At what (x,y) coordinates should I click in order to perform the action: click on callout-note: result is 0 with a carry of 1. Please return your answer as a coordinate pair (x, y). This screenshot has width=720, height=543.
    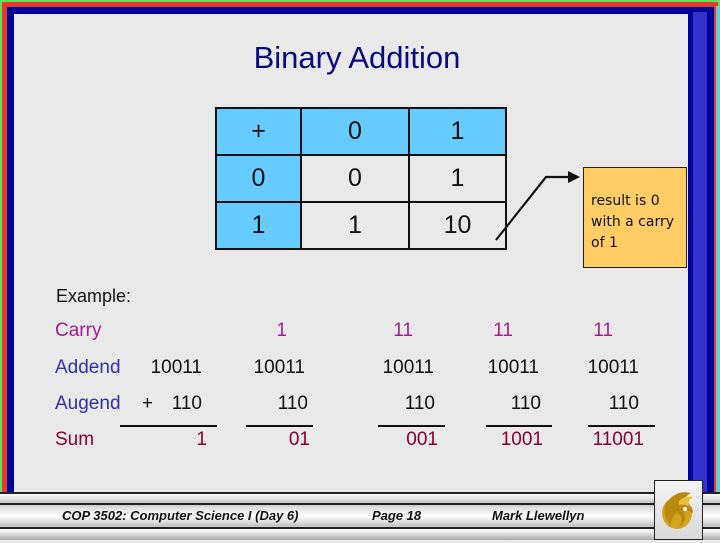
    Looking at the image, I should click on (635, 217).